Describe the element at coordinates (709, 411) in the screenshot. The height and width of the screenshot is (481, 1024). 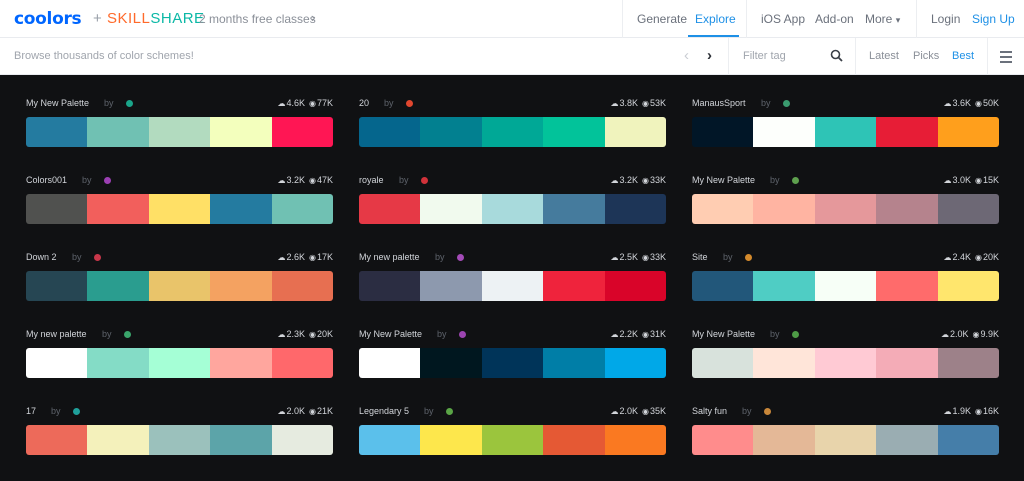
I see `palette-name: Salty fun` at that location.